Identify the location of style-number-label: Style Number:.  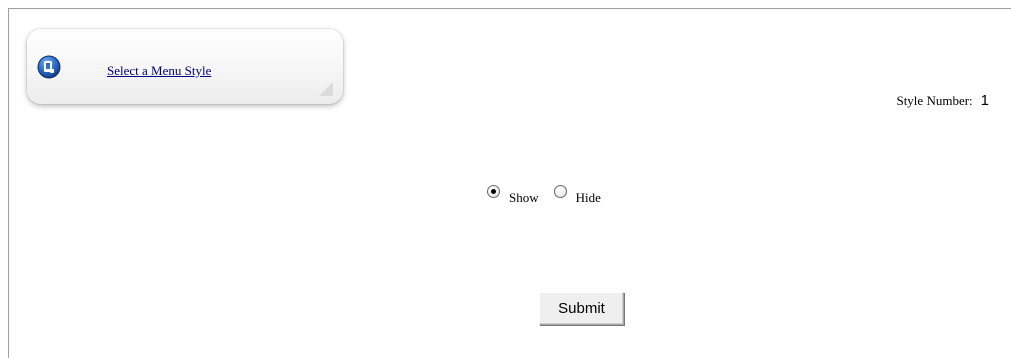
(934, 100).